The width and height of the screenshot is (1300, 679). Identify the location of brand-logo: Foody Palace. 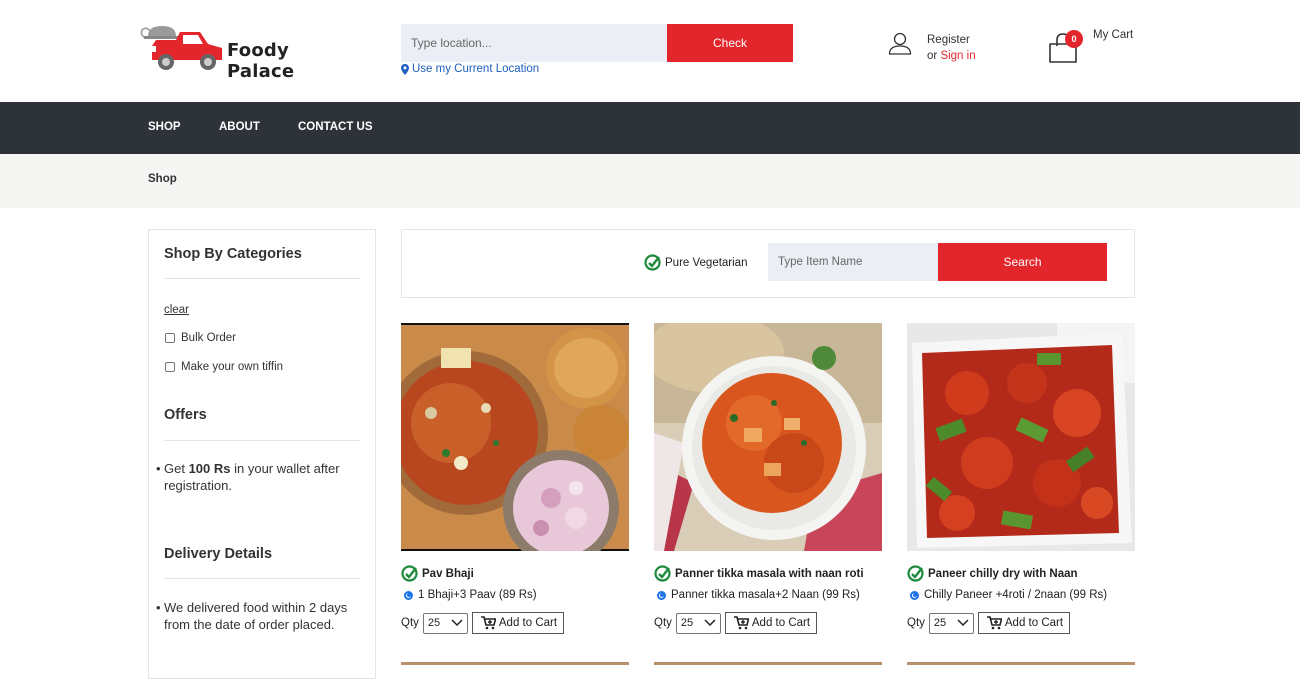
(238, 53).